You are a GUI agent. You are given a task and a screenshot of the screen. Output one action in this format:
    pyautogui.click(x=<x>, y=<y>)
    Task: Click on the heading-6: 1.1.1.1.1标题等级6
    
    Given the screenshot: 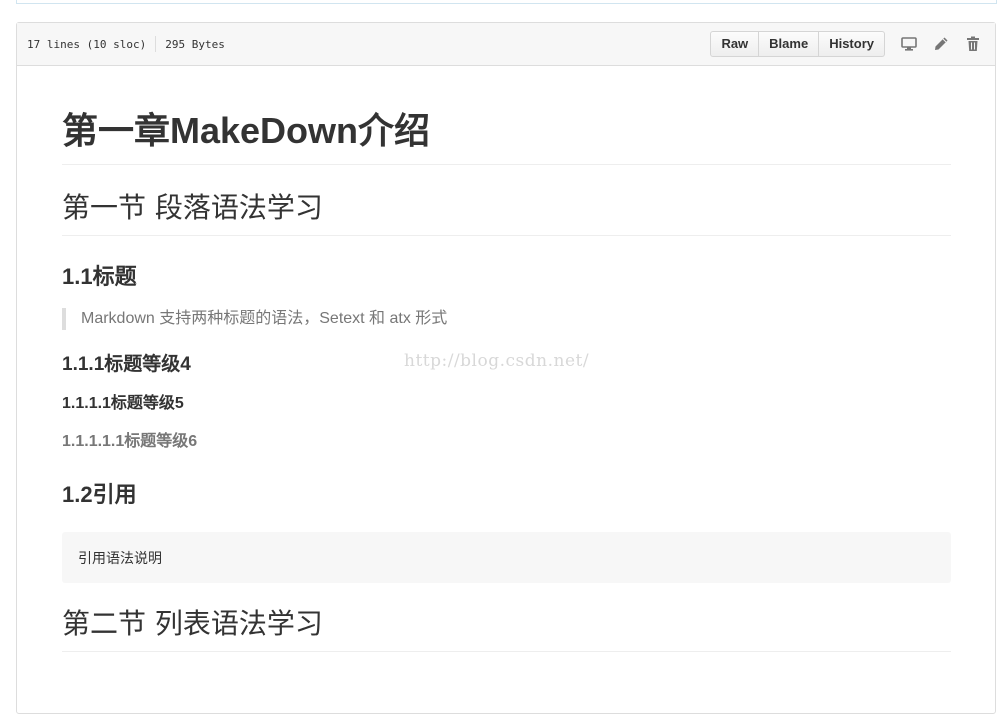 What is the action you would take?
    pyautogui.click(x=130, y=441)
    